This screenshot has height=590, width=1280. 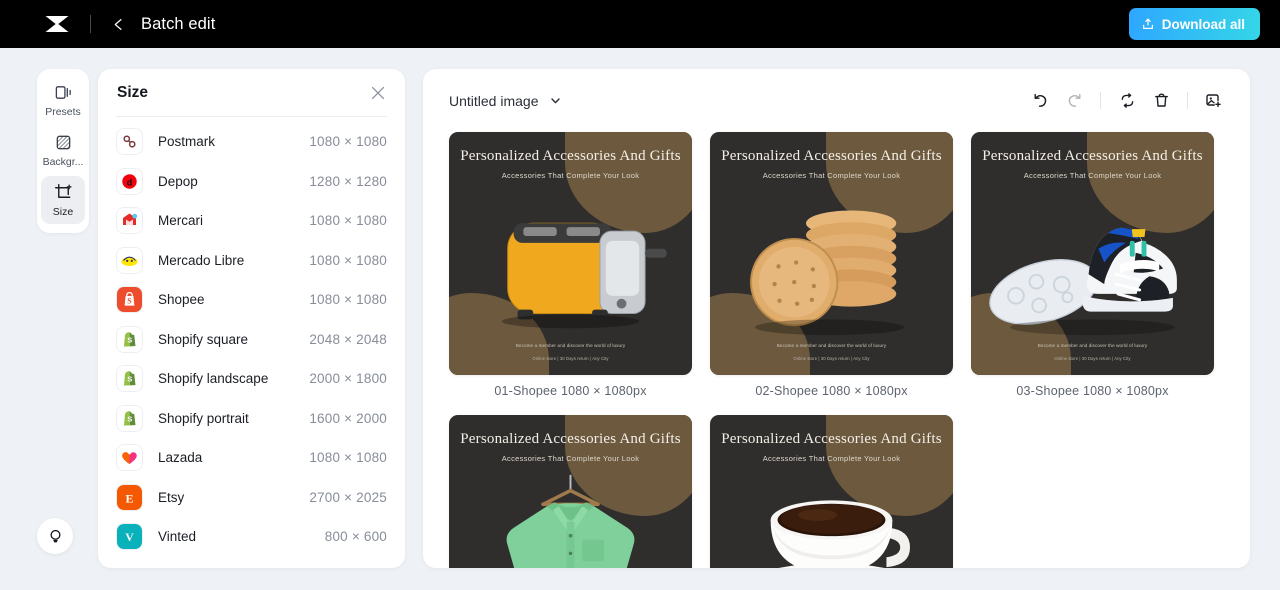 I want to click on etsy-icon: E, so click(x=129, y=497).